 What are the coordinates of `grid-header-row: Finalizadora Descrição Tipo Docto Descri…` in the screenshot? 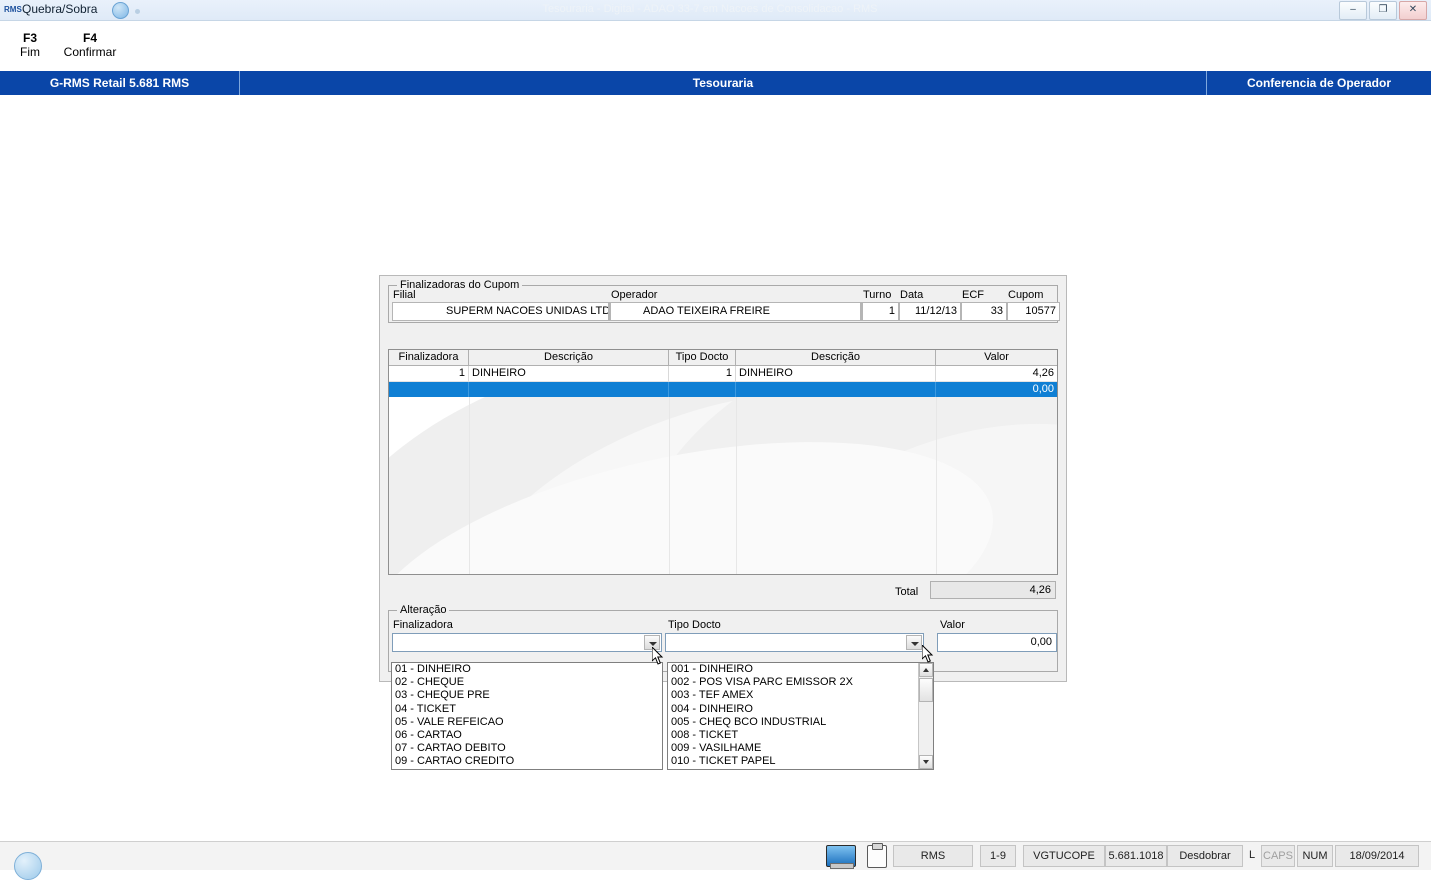 It's located at (723, 358).